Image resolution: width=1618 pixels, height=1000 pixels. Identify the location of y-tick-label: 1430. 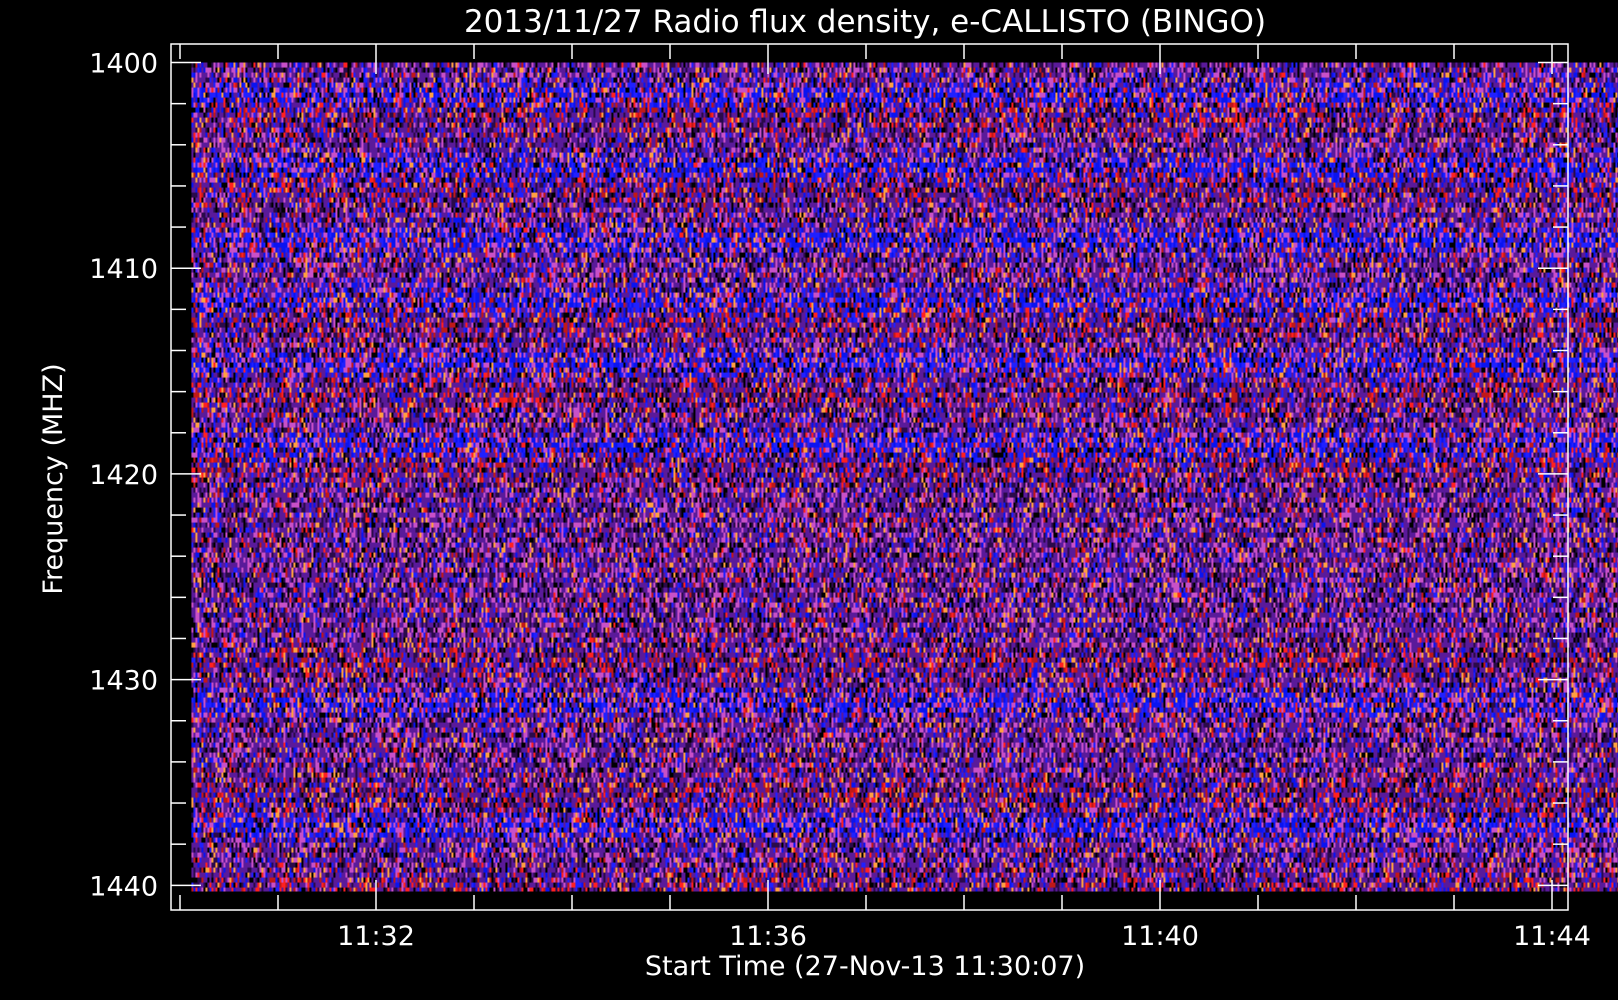
(123, 681).